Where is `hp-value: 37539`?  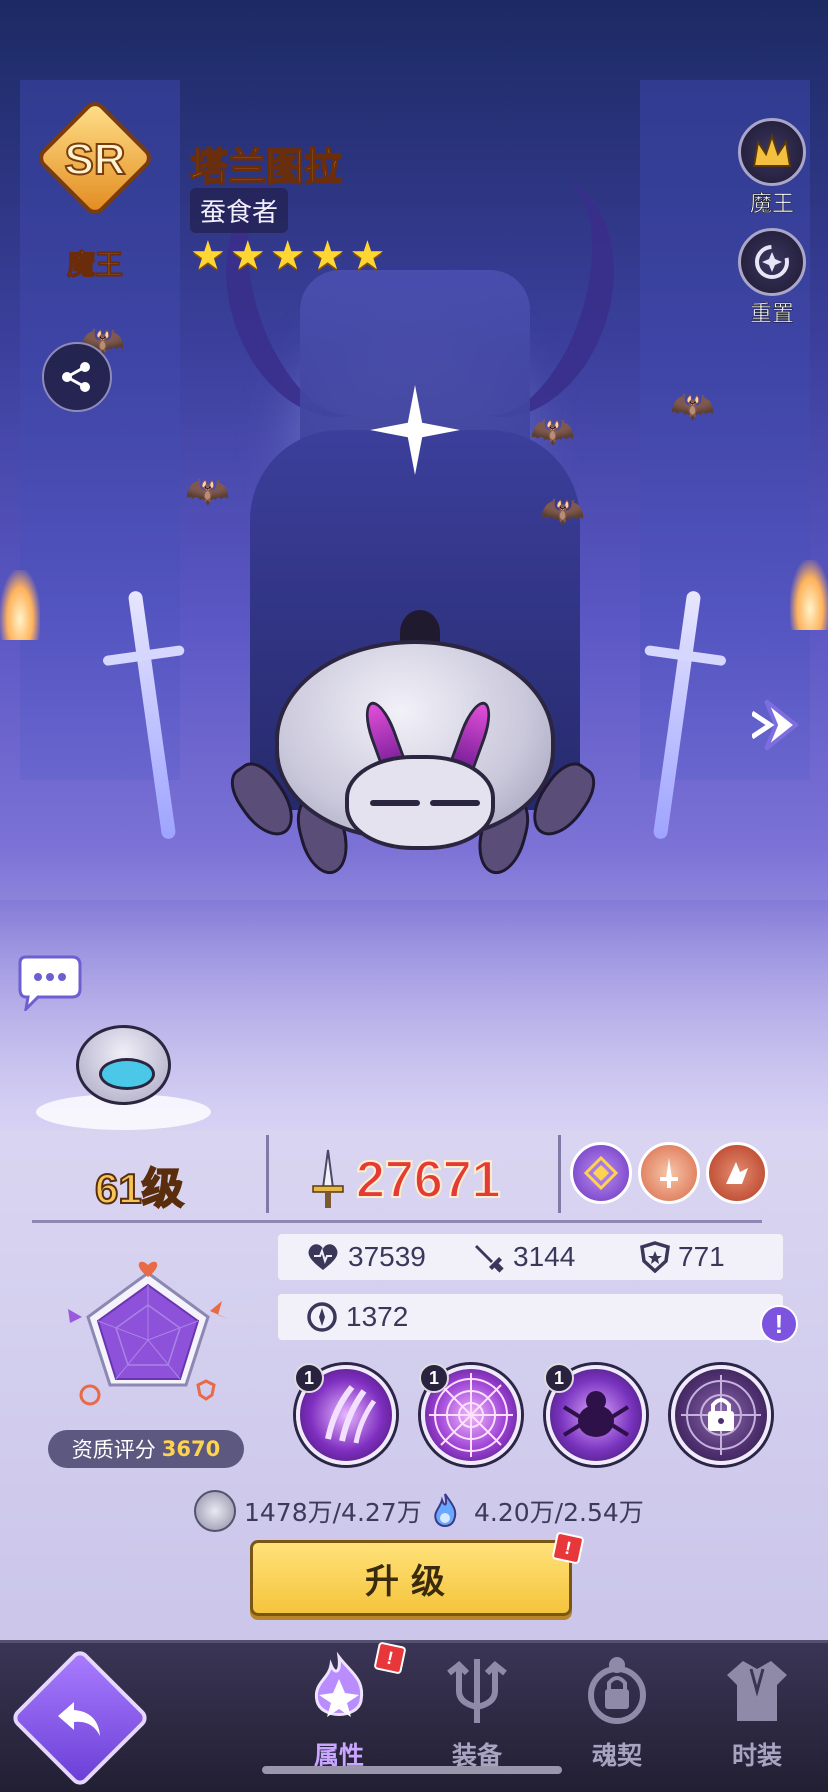
hp-value: 37539 is located at coordinates (387, 1256).